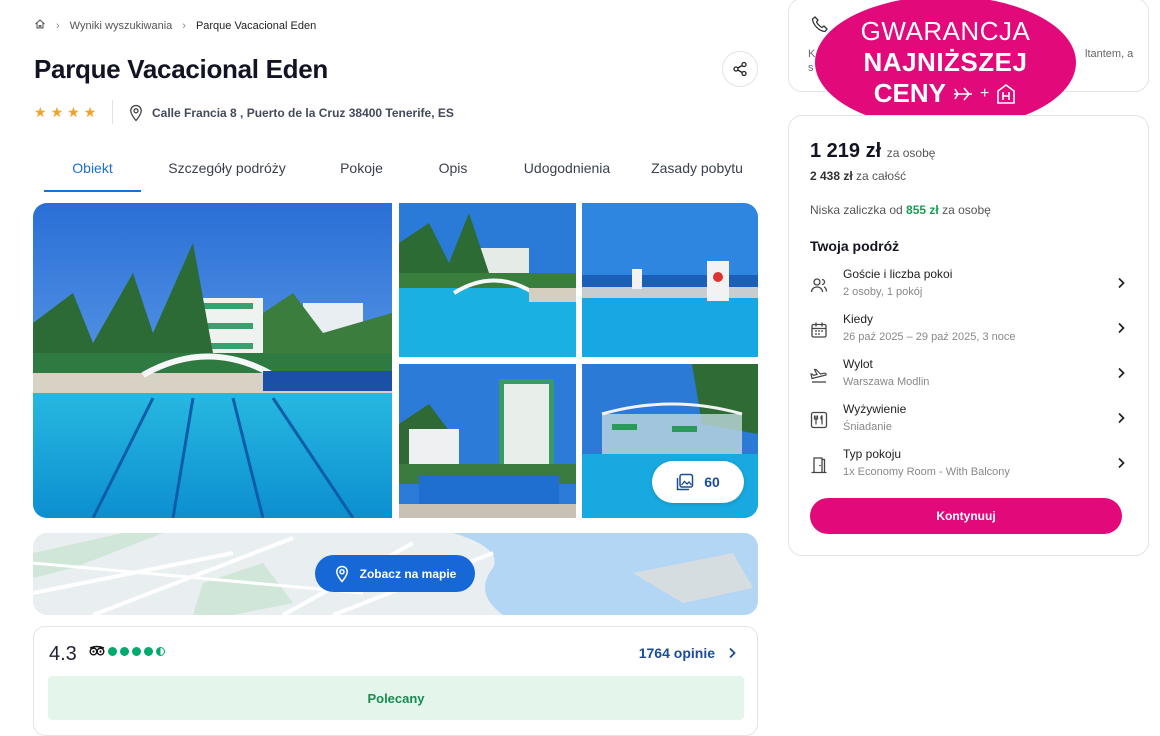 The image size is (1160, 736). Describe the element at coordinates (898, 274) in the screenshot. I see `trip-row-label: Goście i liczba pokoi` at that location.